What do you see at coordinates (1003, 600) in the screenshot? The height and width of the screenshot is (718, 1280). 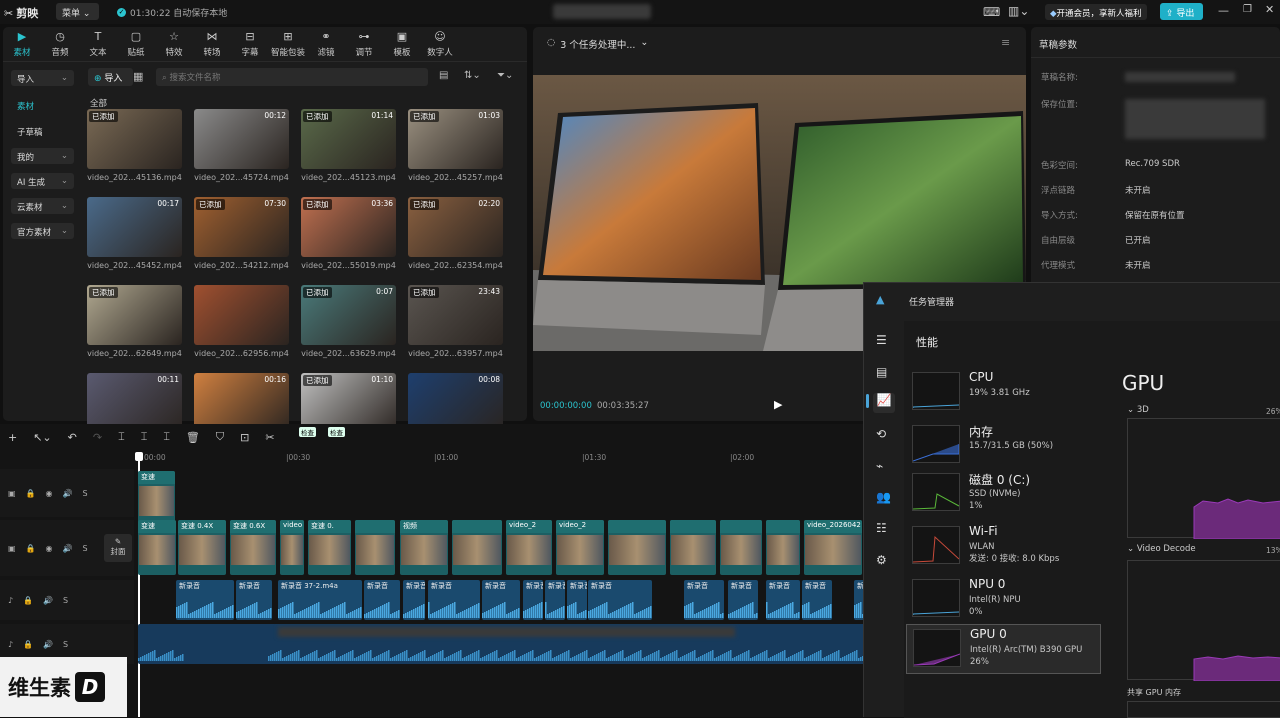 I see `tm-item-4: NPU 0 Intel(R) NPU 0%` at bounding box center [1003, 600].